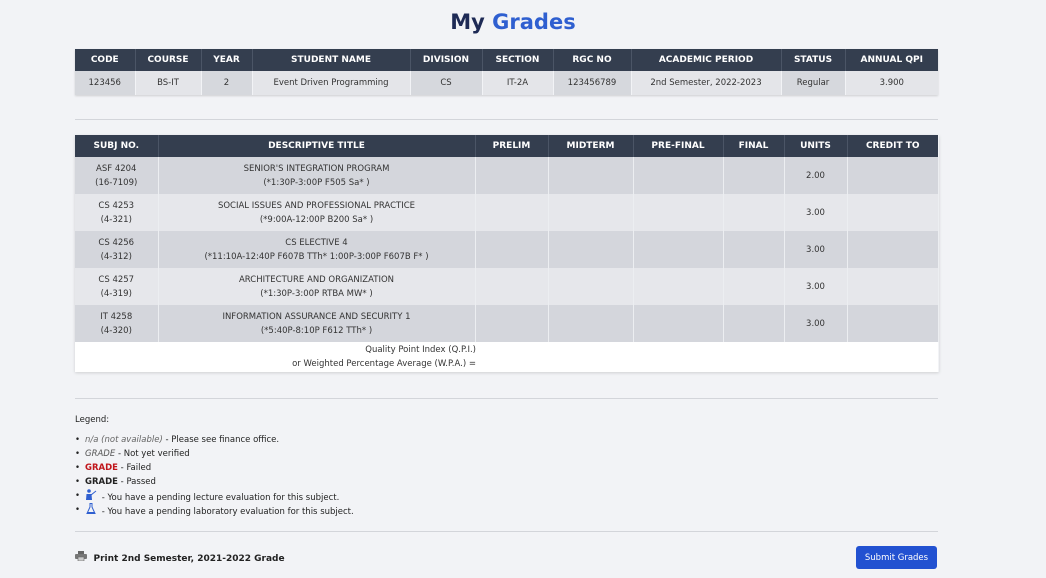 This screenshot has height=578, width=1046. Describe the element at coordinates (101, 482) in the screenshot. I see `legend-passed-label: GRADE` at that location.